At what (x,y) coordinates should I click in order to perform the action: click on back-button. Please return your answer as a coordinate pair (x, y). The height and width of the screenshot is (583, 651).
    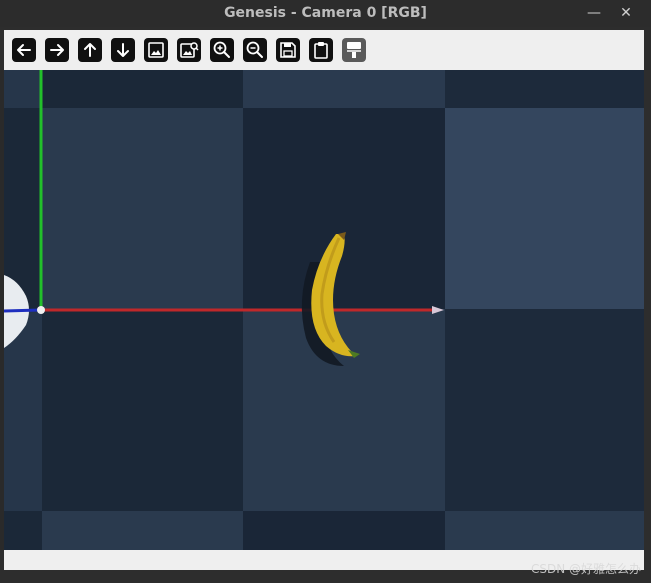
    Looking at the image, I should click on (24, 50).